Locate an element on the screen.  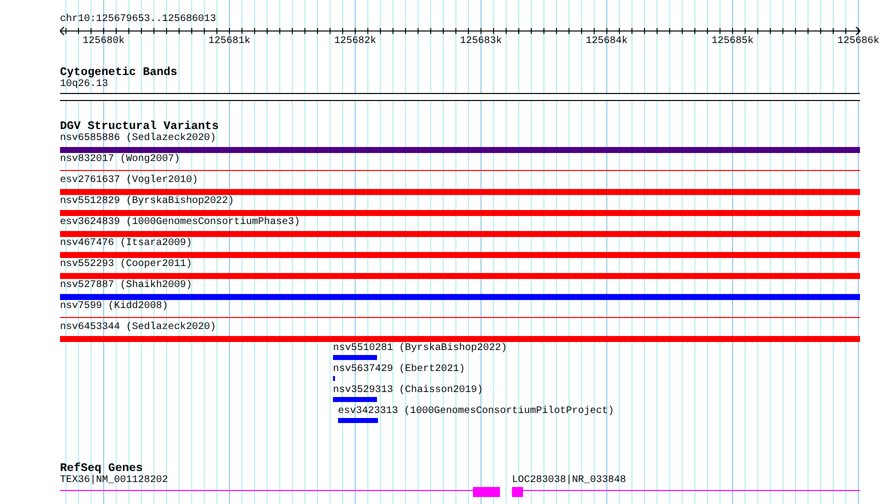
tick-label: 125683k is located at coordinates (481, 42).